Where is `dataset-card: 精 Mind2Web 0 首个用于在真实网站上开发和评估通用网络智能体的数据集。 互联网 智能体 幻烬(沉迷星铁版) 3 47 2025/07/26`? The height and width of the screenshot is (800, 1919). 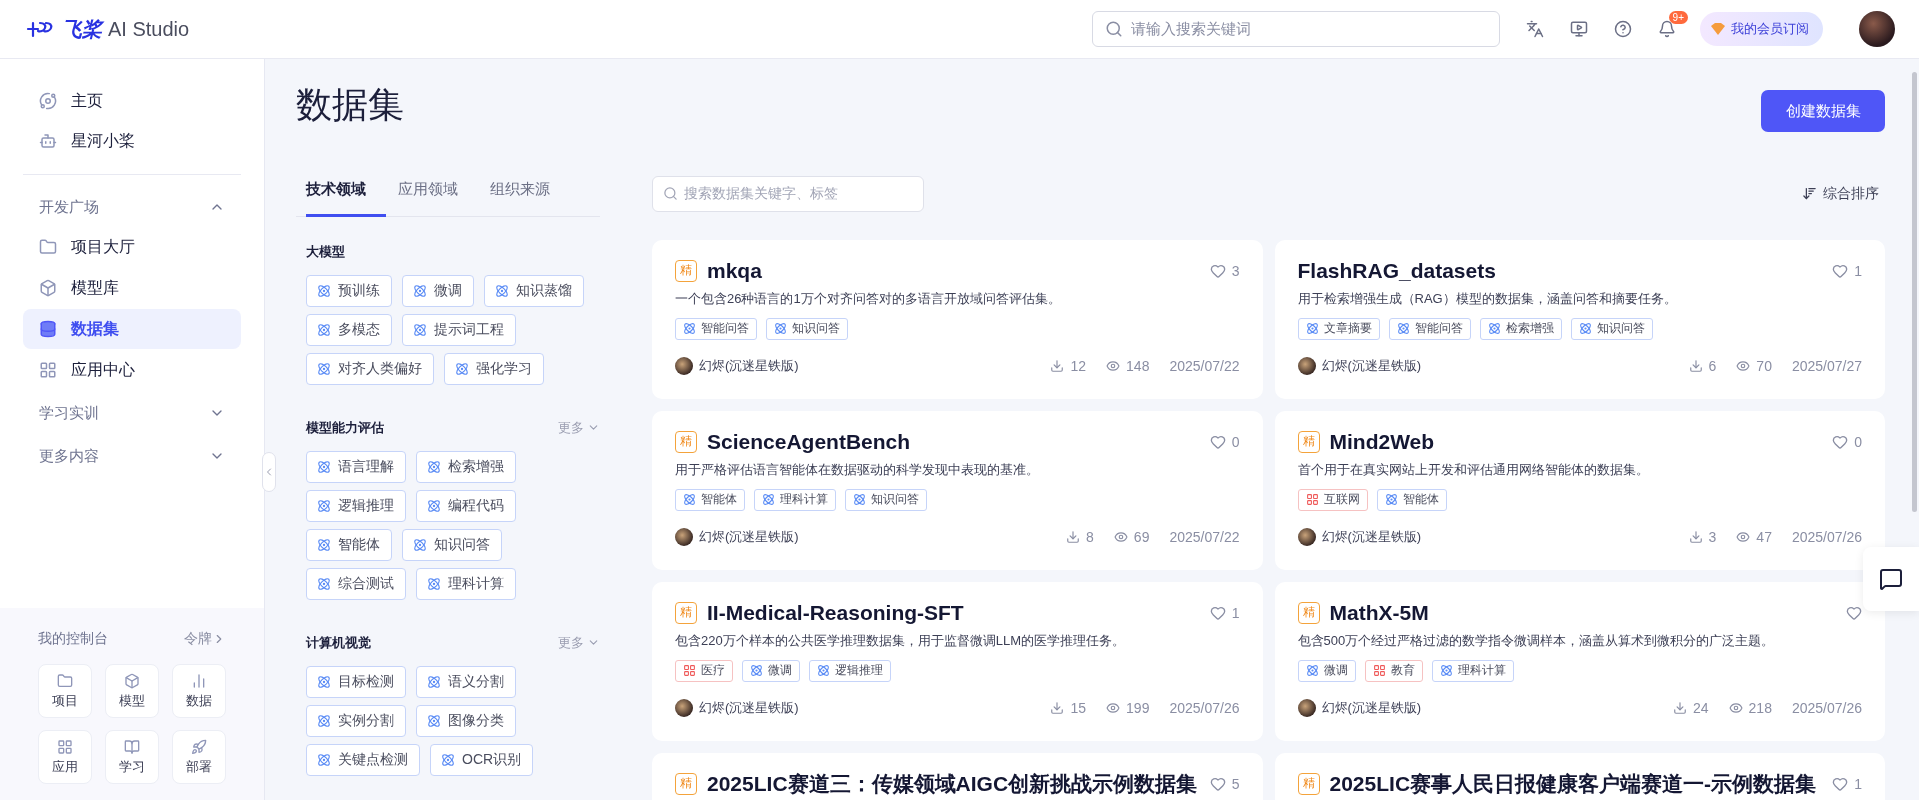 dataset-card: 精 Mind2Web 0 首个用于在真实网站上开发和评估通用网络智能体的数据集。 互联网 智能体 幻烬(沉迷星铁版) 3 47 2025/07/26 is located at coordinates (1579, 490).